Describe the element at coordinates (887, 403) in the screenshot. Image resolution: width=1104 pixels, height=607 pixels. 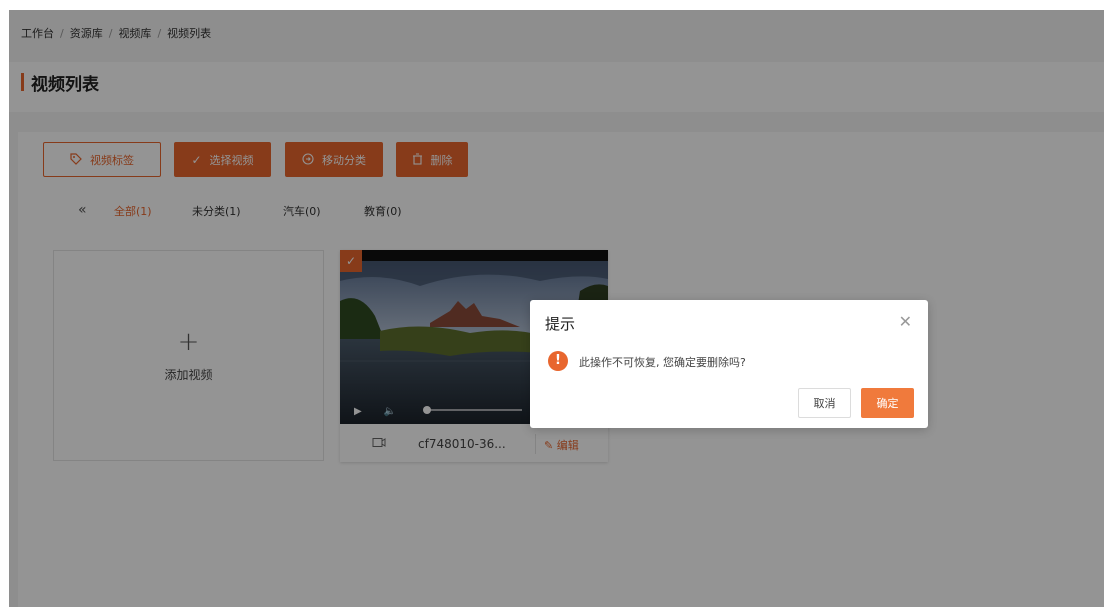
I see `confirm-button: 确定` at that location.